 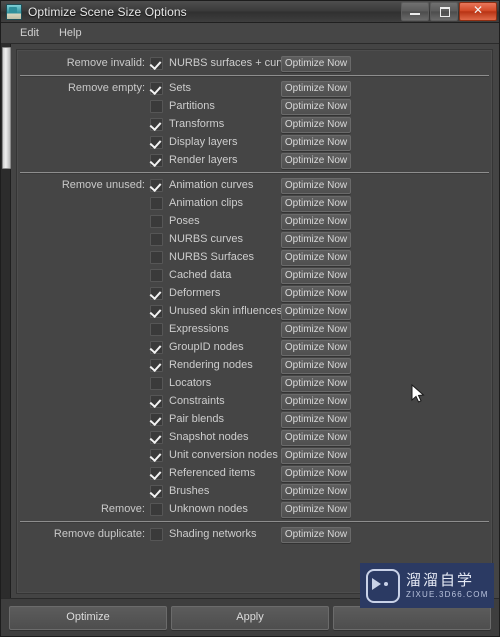 I want to click on checkbox-partitions, so click(x=156, y=106).